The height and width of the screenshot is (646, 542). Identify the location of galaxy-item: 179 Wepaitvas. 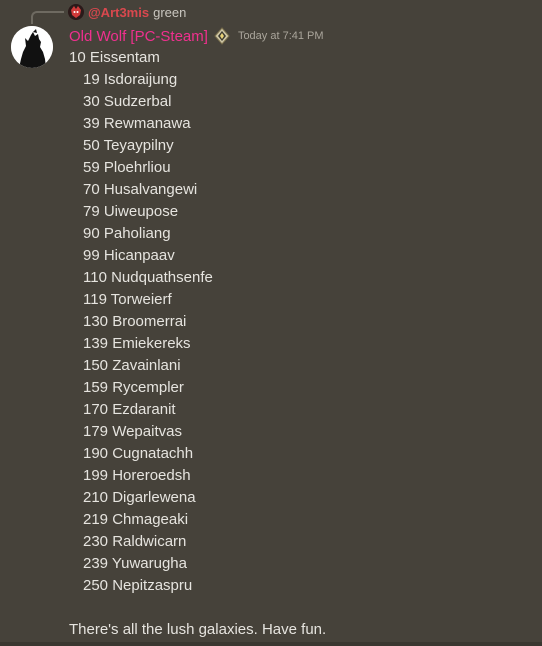
(132, 431).